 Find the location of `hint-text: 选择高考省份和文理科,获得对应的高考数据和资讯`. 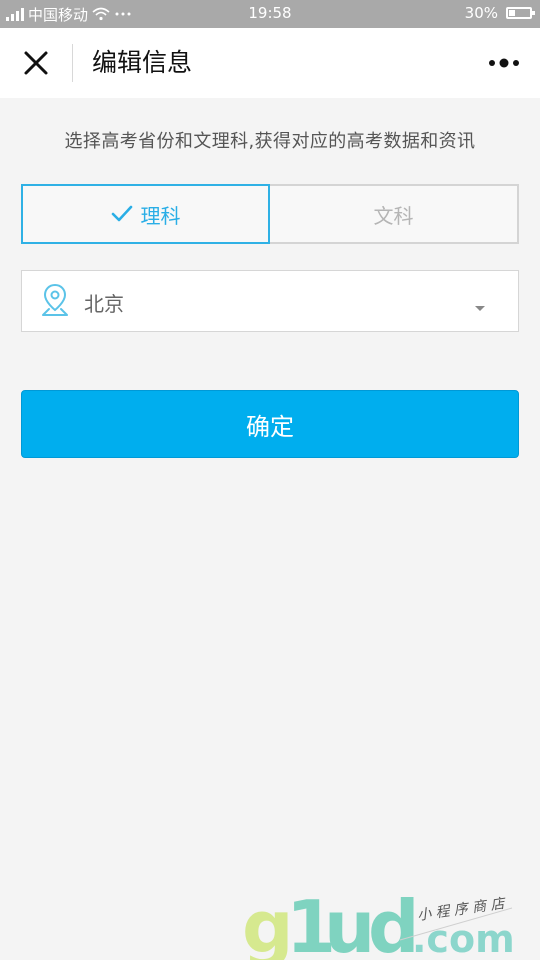

hint-text: 选择高考省份和文理科,获得对应的高考数据和资讯 is located at coordinates (270, 141).